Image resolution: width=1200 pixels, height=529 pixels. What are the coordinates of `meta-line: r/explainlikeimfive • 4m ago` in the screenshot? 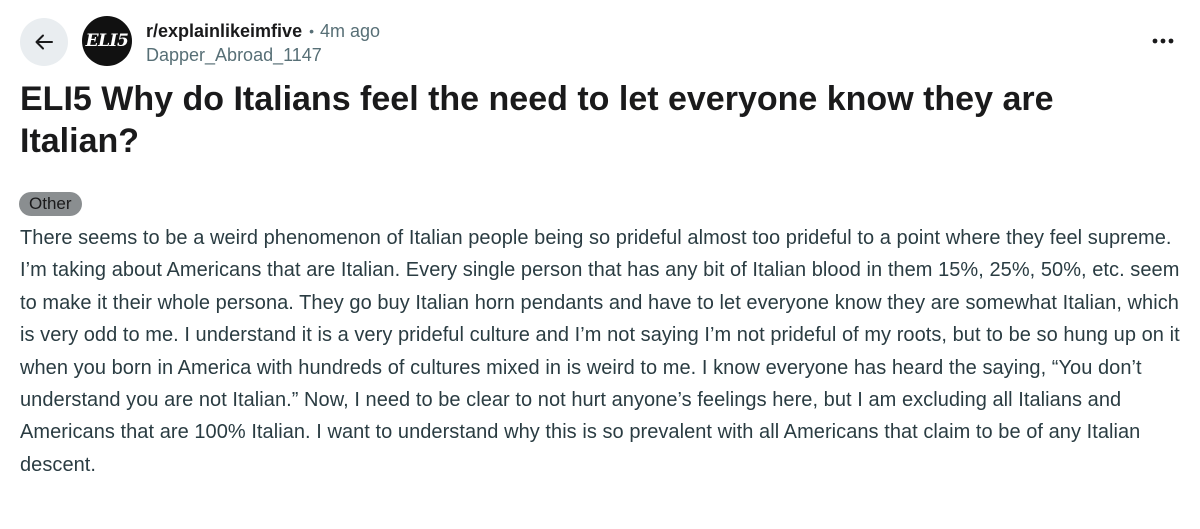 It's located at (263, 31).